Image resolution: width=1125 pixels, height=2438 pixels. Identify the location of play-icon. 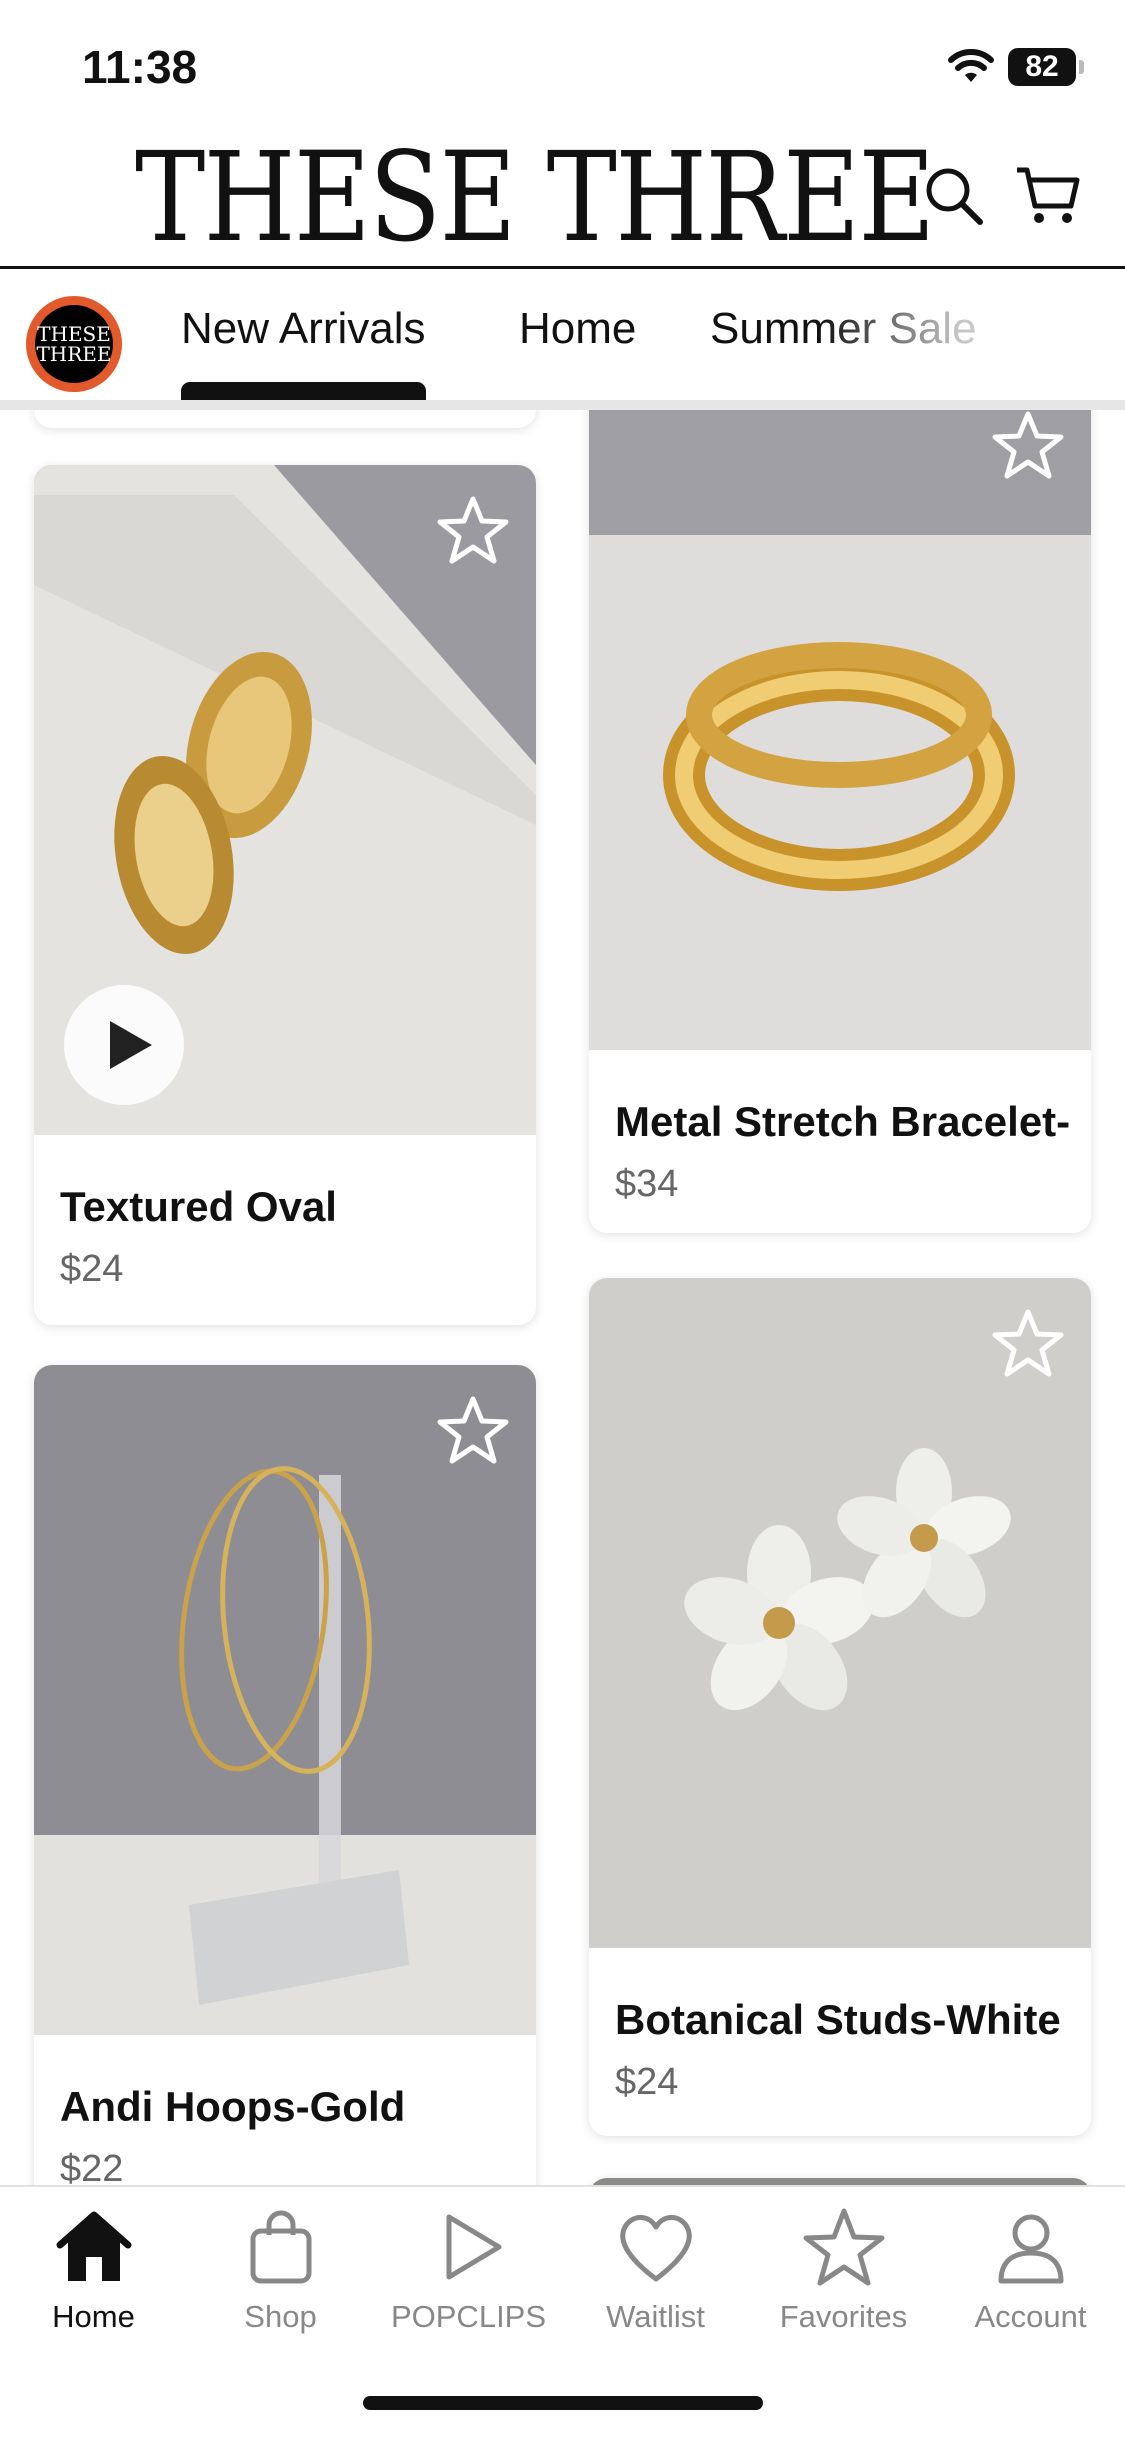
(131, 1045).